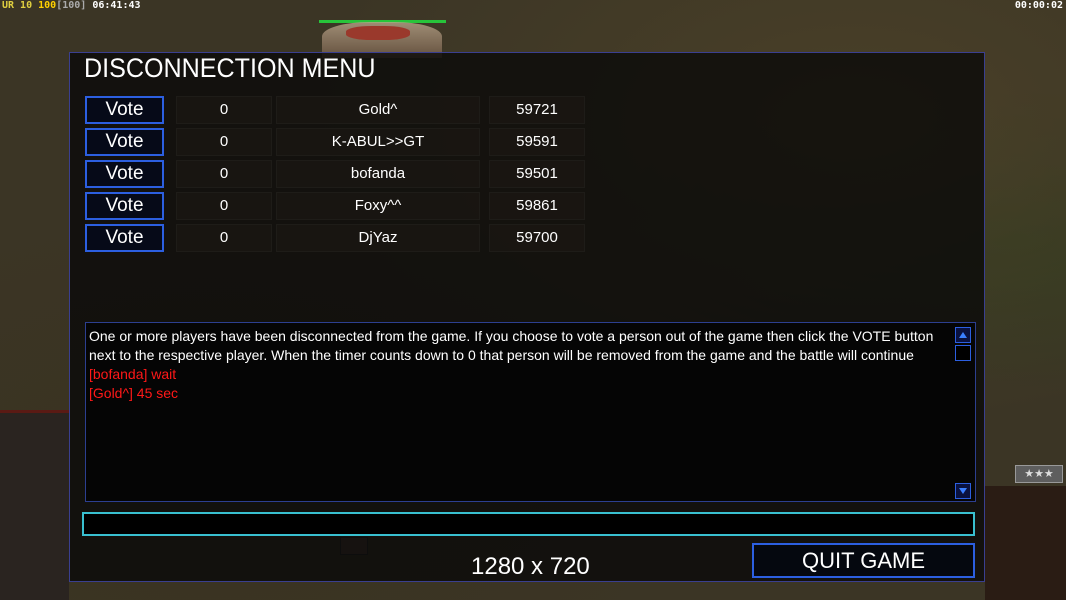 This screenshot has width=1066, height=600. Describe the element at coordinates (134, 393) in the screenshot. I see `message-line: [Gold^] 45 sec` at that location.